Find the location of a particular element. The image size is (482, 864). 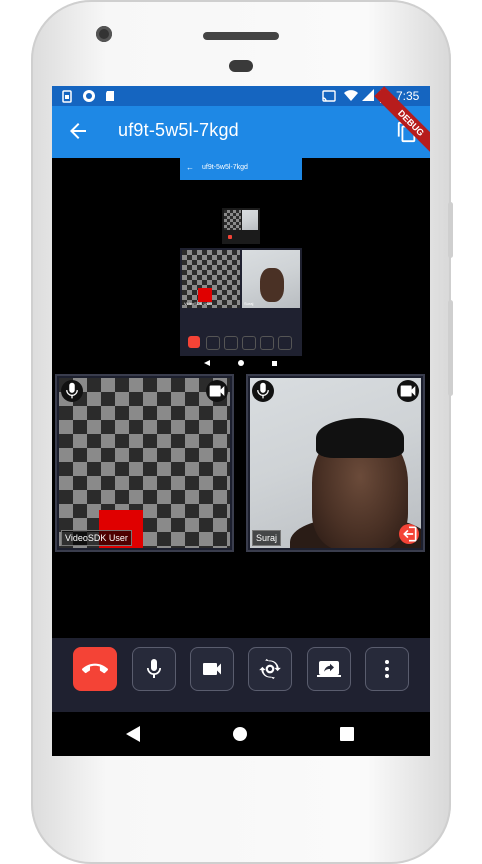

sim-icon is located at coordinates (67, 96).